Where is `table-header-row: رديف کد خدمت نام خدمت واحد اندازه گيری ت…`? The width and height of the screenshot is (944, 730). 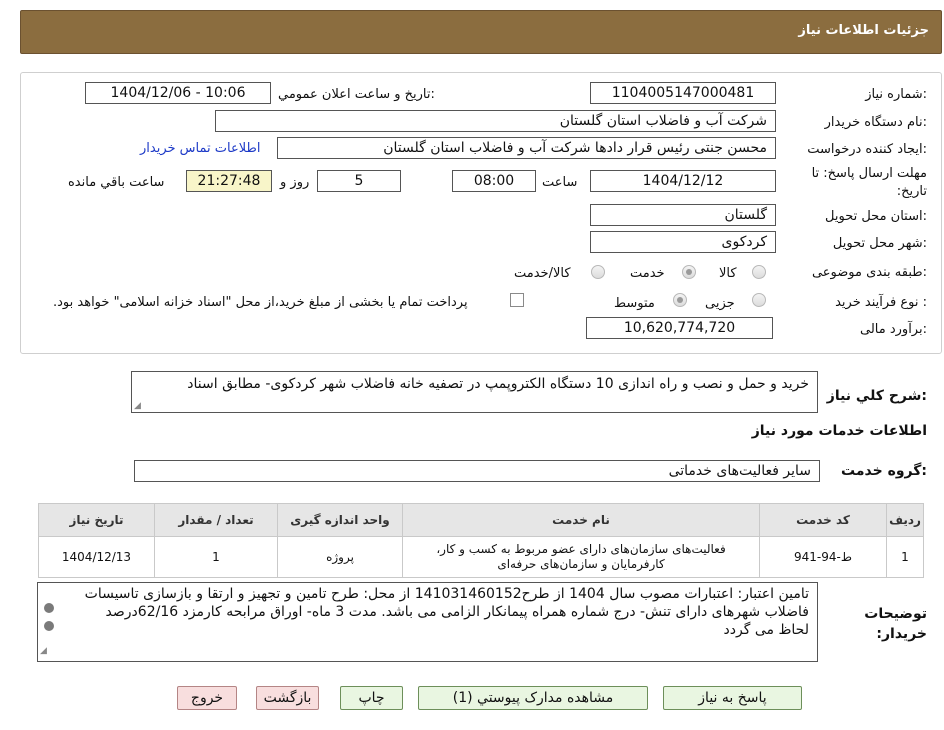 table-header-row: رديف کد خدمت نام خدمت واحد اندازه گيری ت… is located at coordinates (481, 520).